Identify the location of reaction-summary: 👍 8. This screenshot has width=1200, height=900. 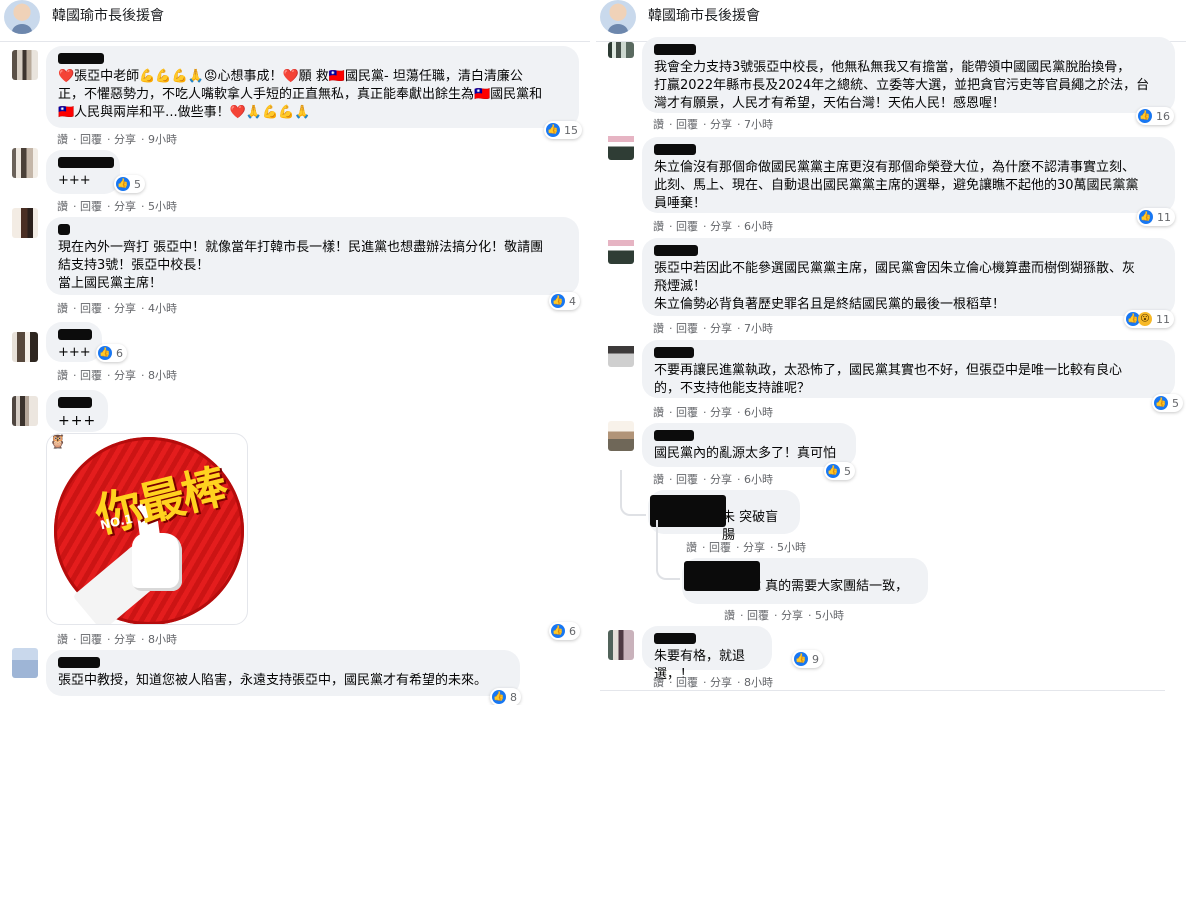
(505, 696).